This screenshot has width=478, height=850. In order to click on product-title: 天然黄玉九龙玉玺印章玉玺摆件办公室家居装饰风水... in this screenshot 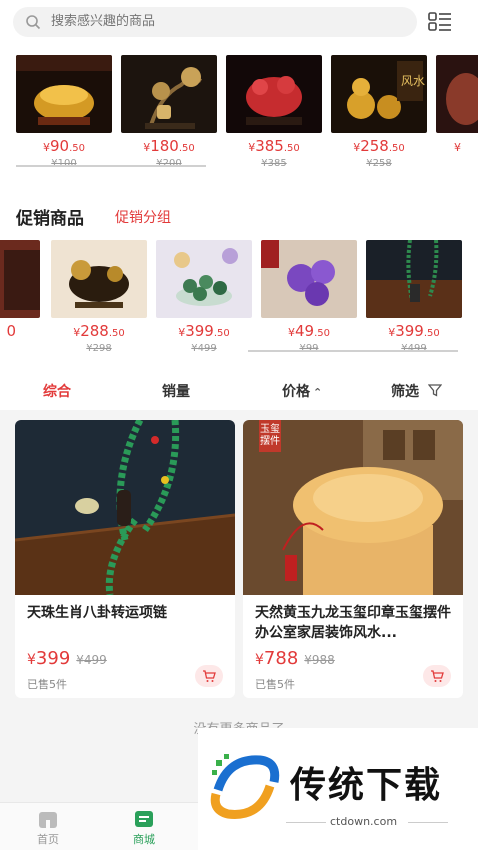, I will do `click(353, 623)`.